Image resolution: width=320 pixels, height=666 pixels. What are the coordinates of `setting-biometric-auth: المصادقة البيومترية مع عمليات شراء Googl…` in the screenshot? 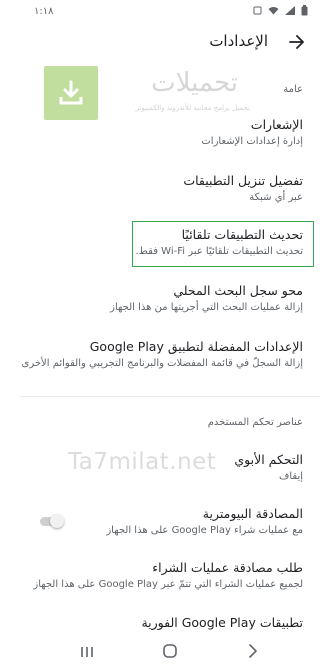 It's located at (169, 521).